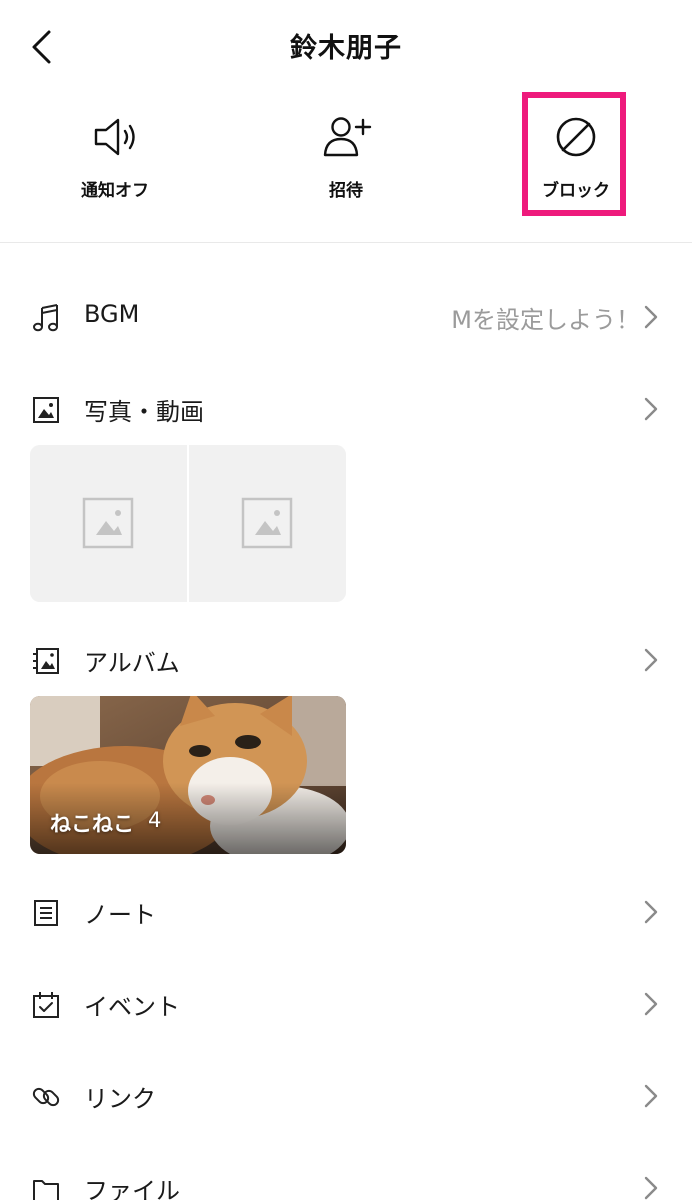 This screenshot has height=1200, width=692. I want to click on bgm-value: Mを設定しよう！, so click(545, 320).